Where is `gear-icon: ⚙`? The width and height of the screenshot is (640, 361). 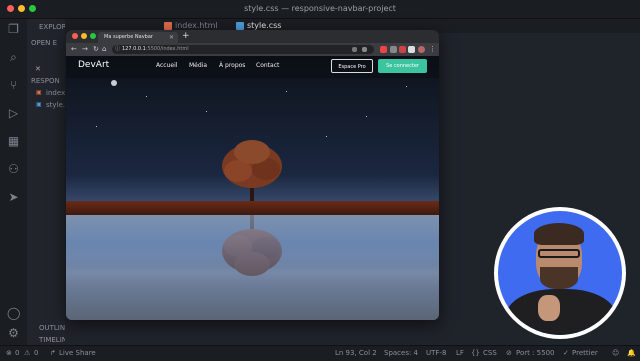
gear-icon: ⚙ is located at coordinates (13, 333).